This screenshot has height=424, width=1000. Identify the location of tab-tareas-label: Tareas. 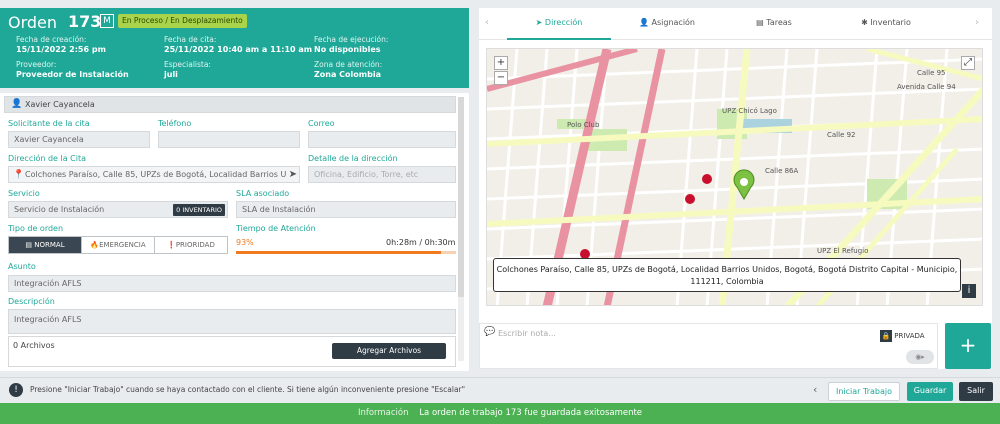
(779, 22).